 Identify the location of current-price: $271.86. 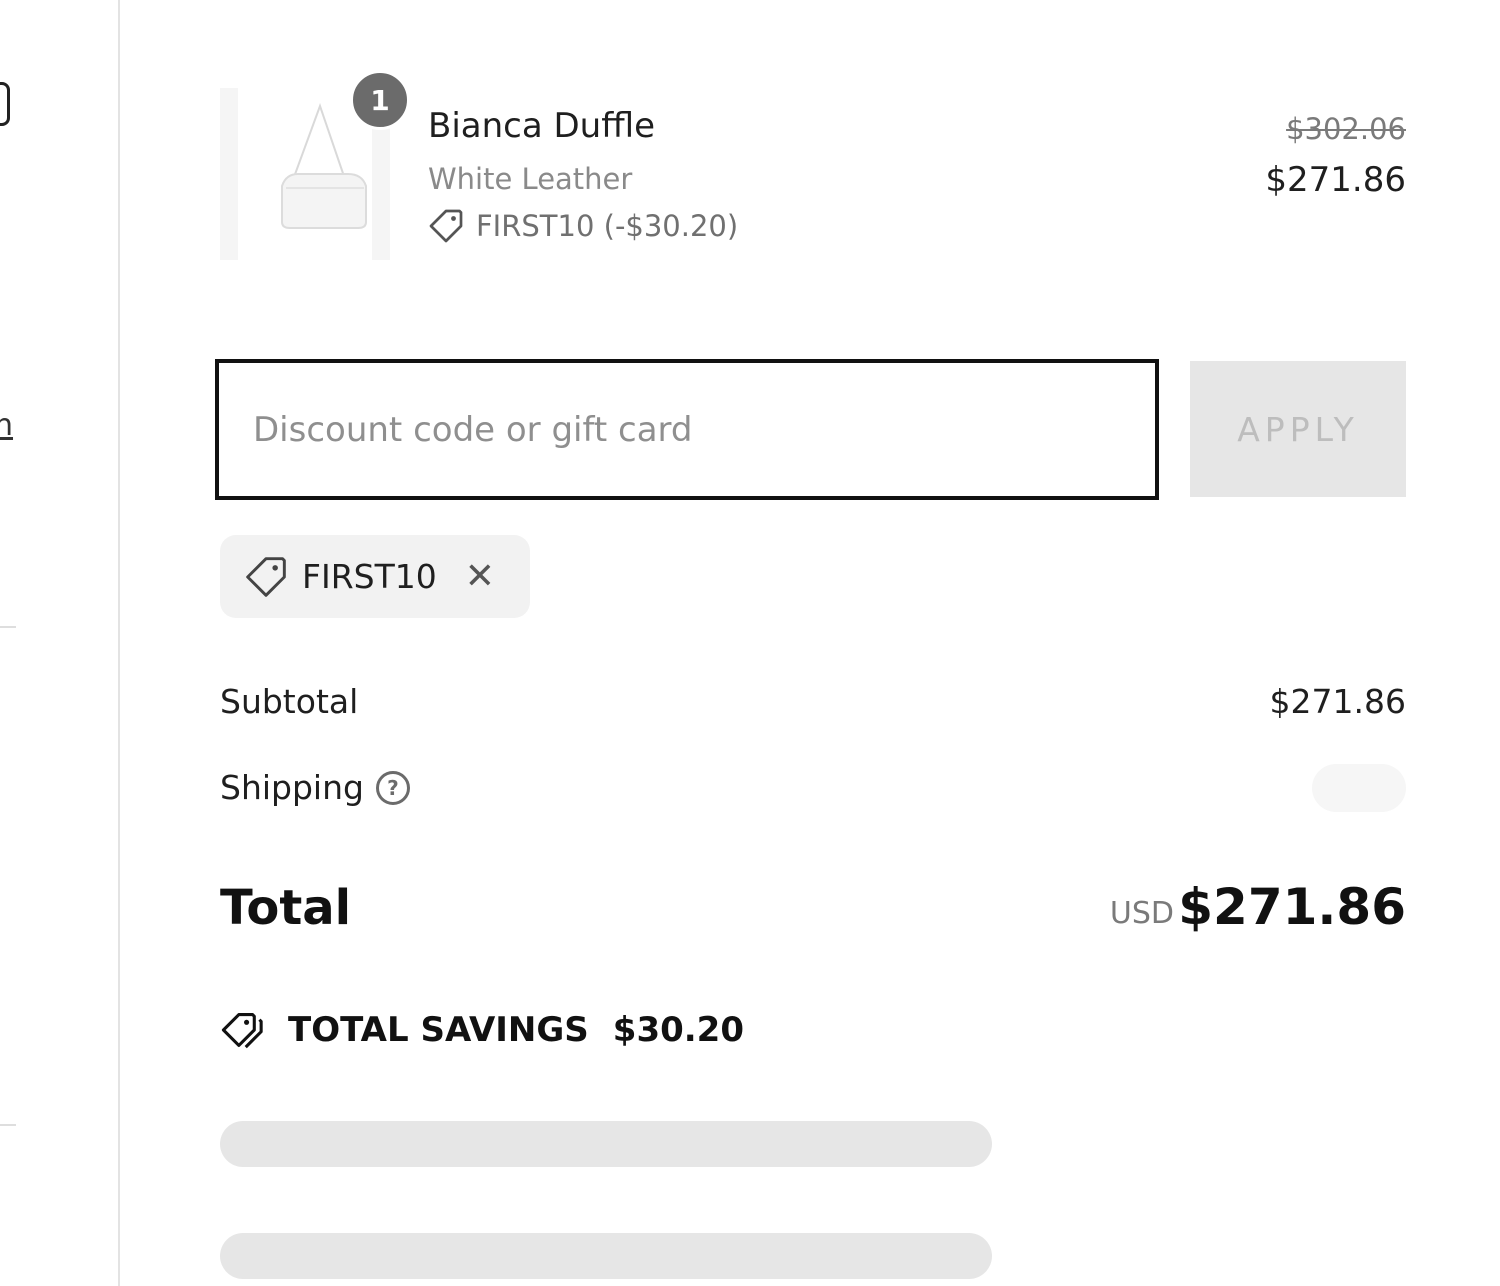
(1335, 180).